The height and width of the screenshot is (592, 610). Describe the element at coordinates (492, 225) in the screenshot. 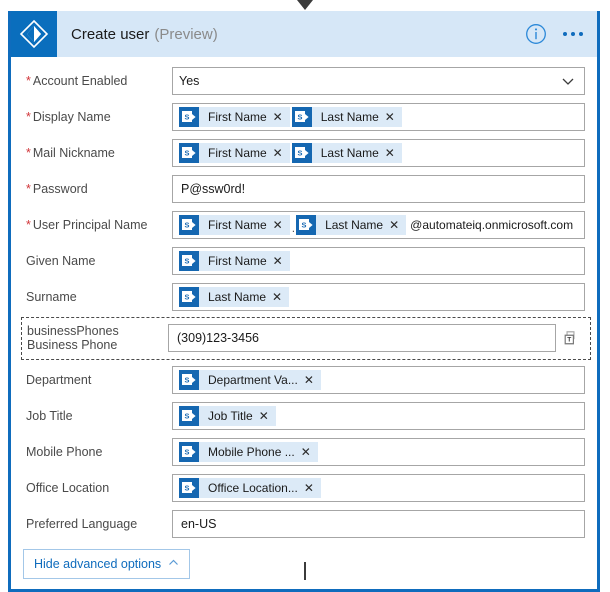

I see `upn-domain-suffix: @automateiq.onmicrosoft.com` at that location.